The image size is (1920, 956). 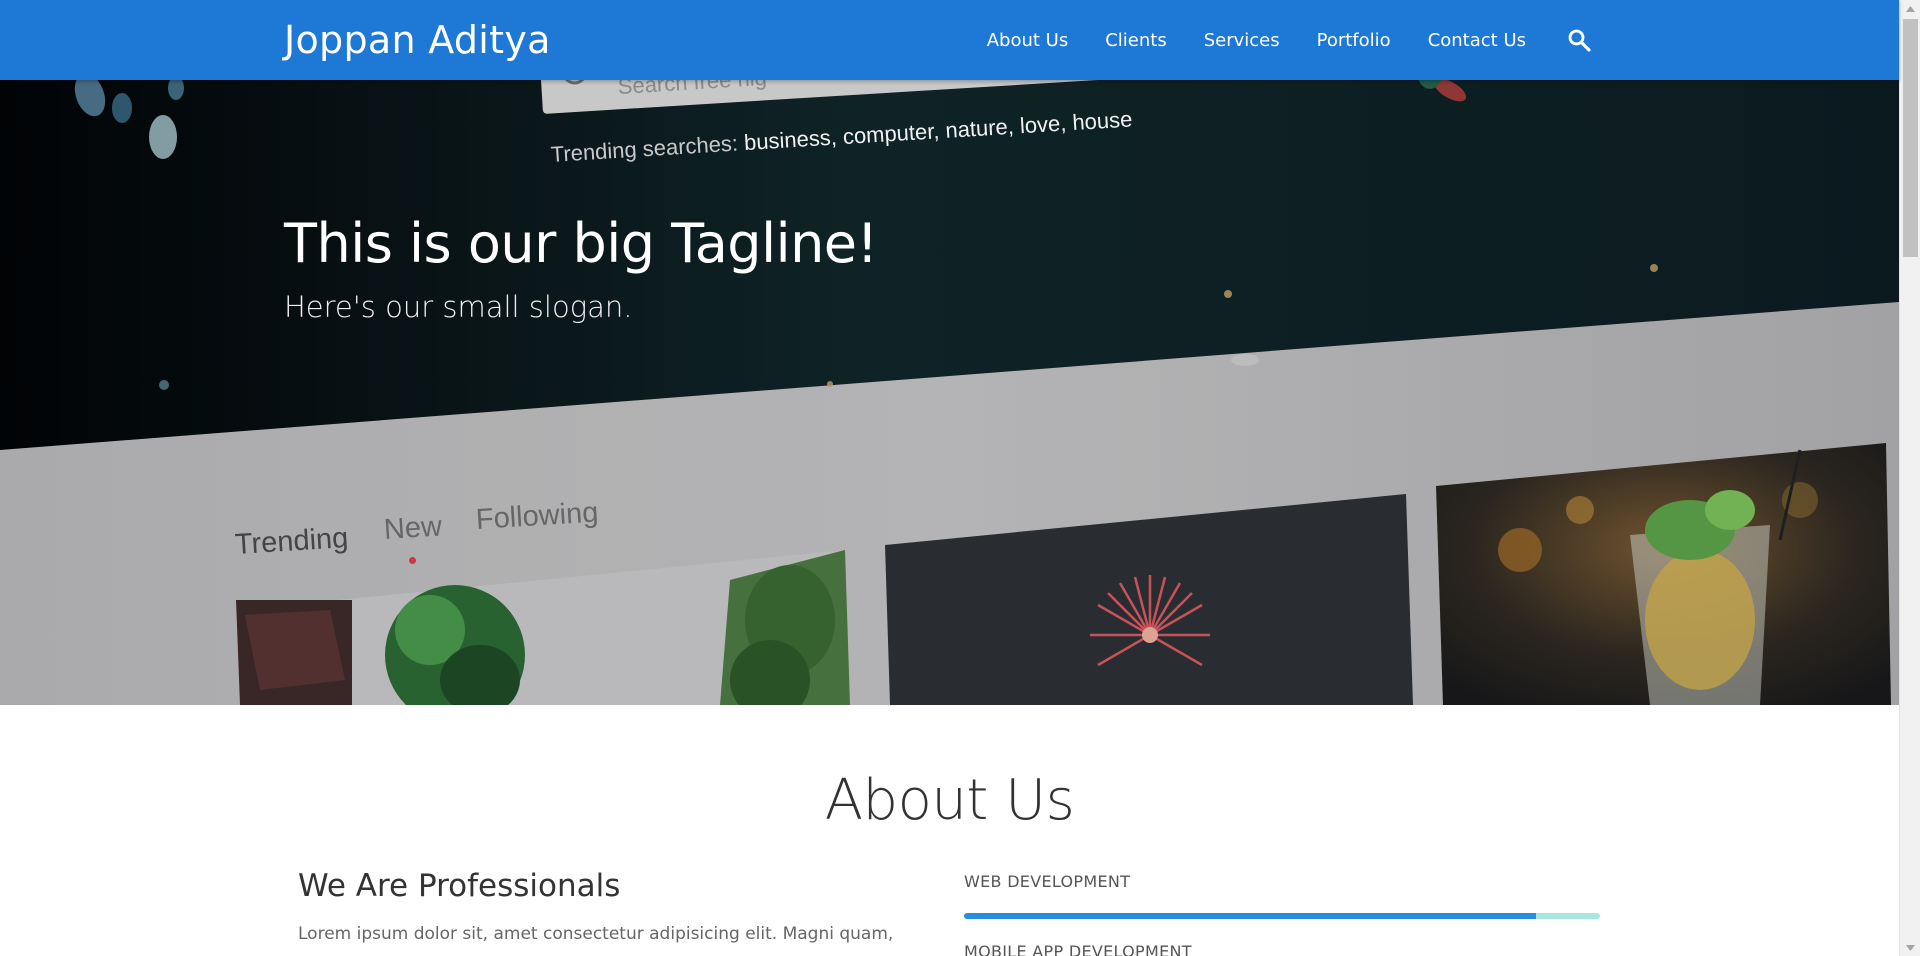 I want to click on skill-bar-web-development, so click(x=1282, y=916).